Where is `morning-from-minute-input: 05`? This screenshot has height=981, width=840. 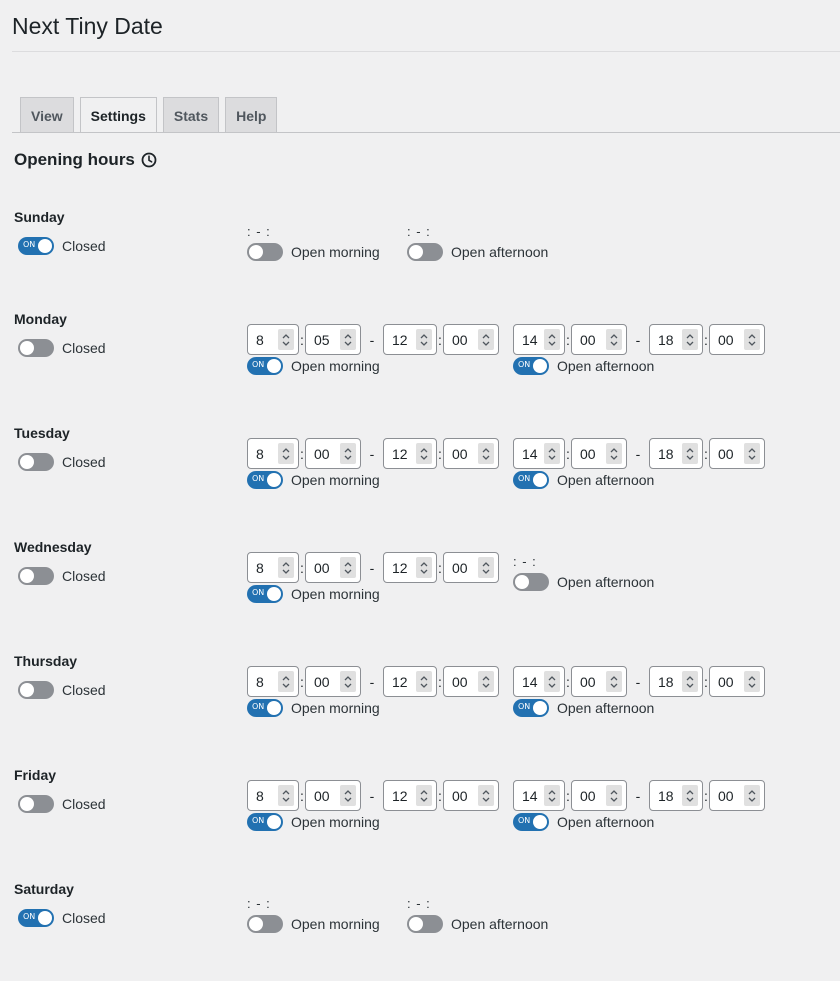 morning-from-minute-input: 05 is located at coordinates (333, 339).